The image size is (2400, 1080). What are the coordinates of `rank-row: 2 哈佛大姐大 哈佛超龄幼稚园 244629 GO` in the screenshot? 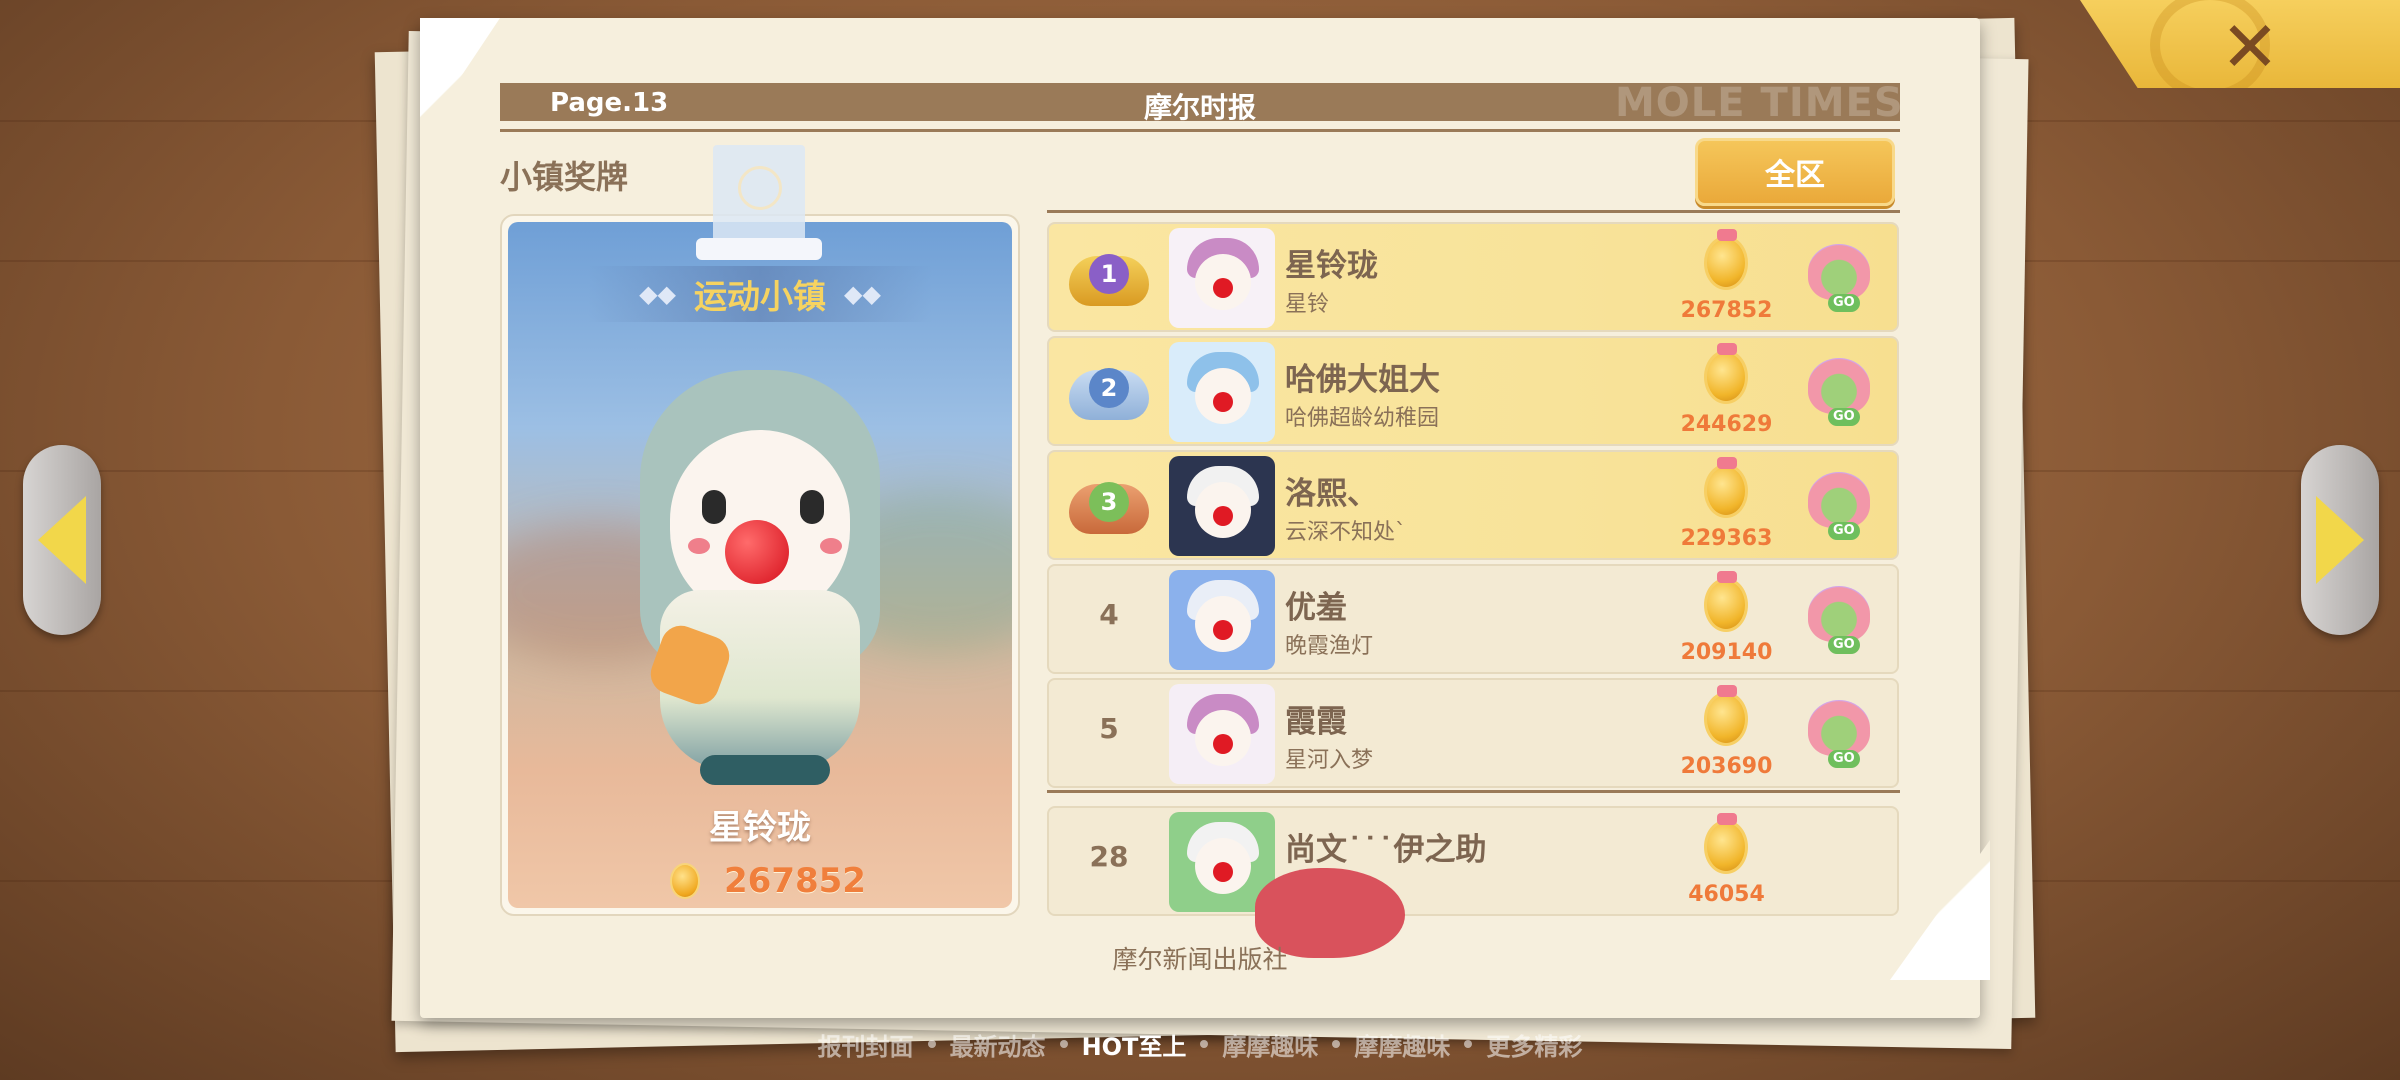 It's located at (1473, 391).